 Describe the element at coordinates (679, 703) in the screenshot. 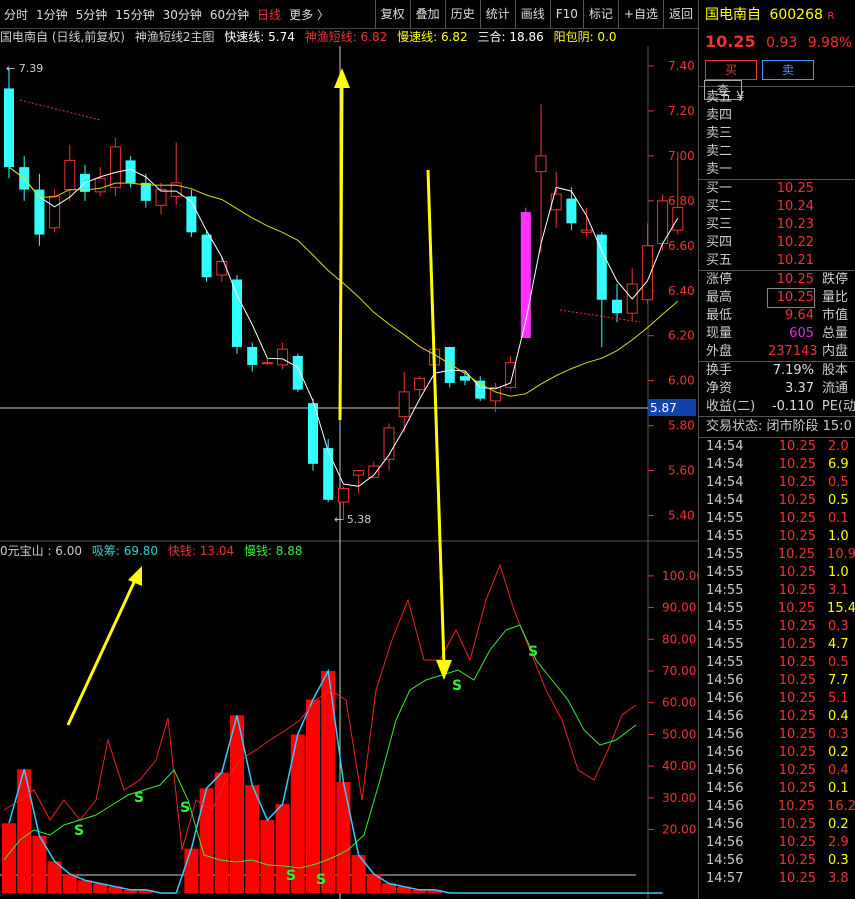

I see `sub-tick-label: 60.00` at that location.